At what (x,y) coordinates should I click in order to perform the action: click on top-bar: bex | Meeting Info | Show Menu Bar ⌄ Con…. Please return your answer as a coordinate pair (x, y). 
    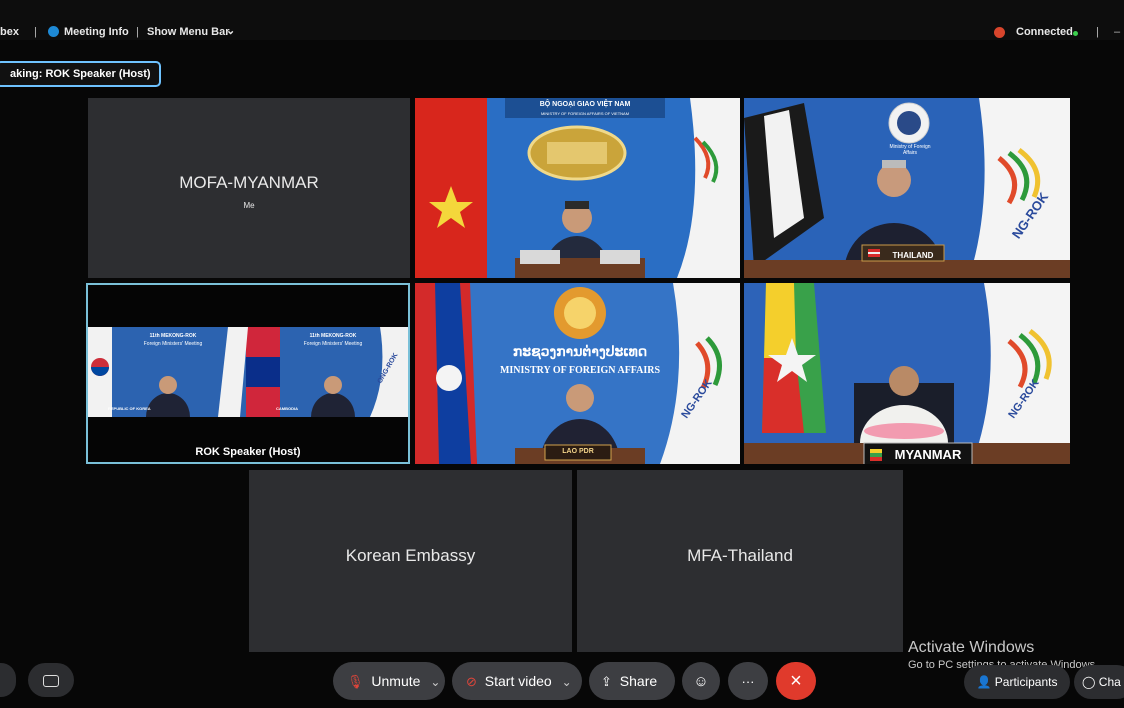
    Looking at the image, I should click on (562, 20).